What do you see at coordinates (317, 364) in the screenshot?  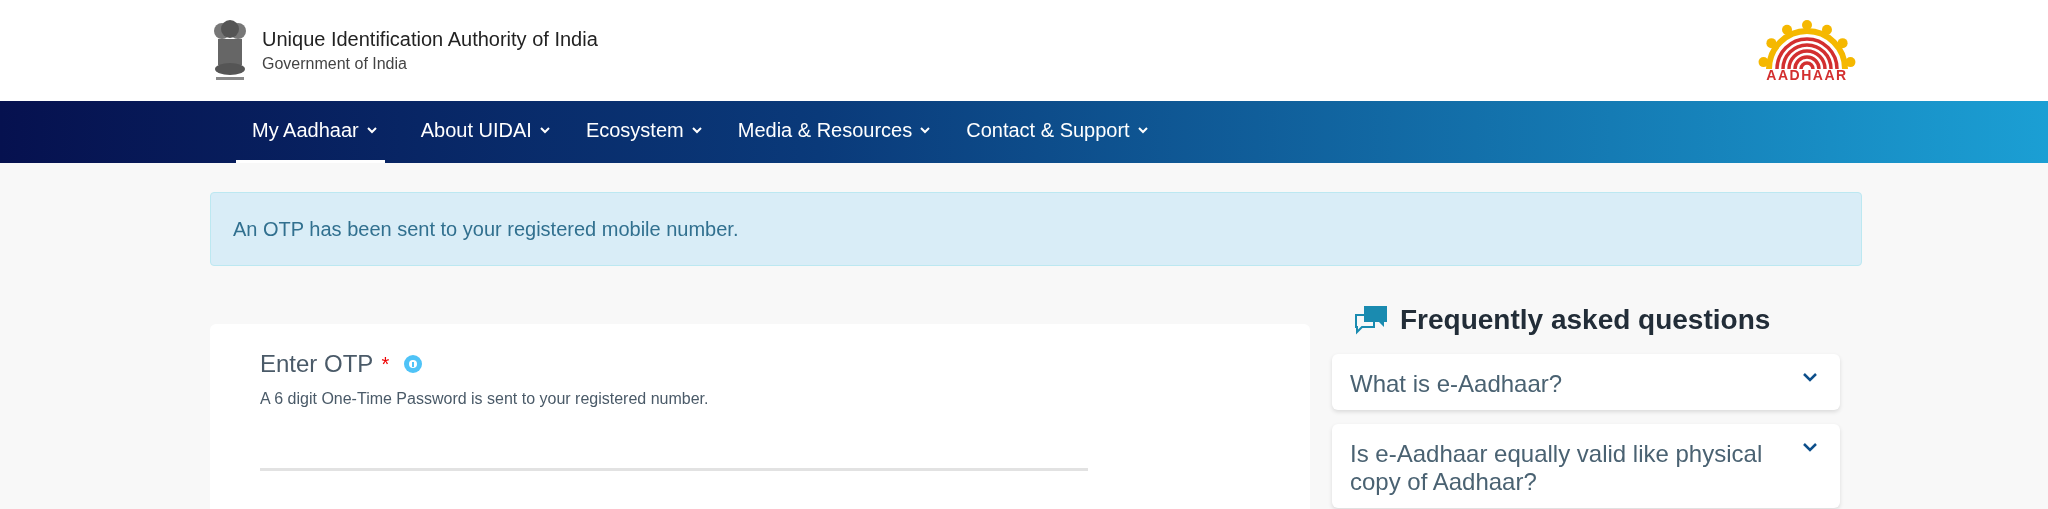 I see `otp-label: Enter OTP` at bounding box center [317, 364].